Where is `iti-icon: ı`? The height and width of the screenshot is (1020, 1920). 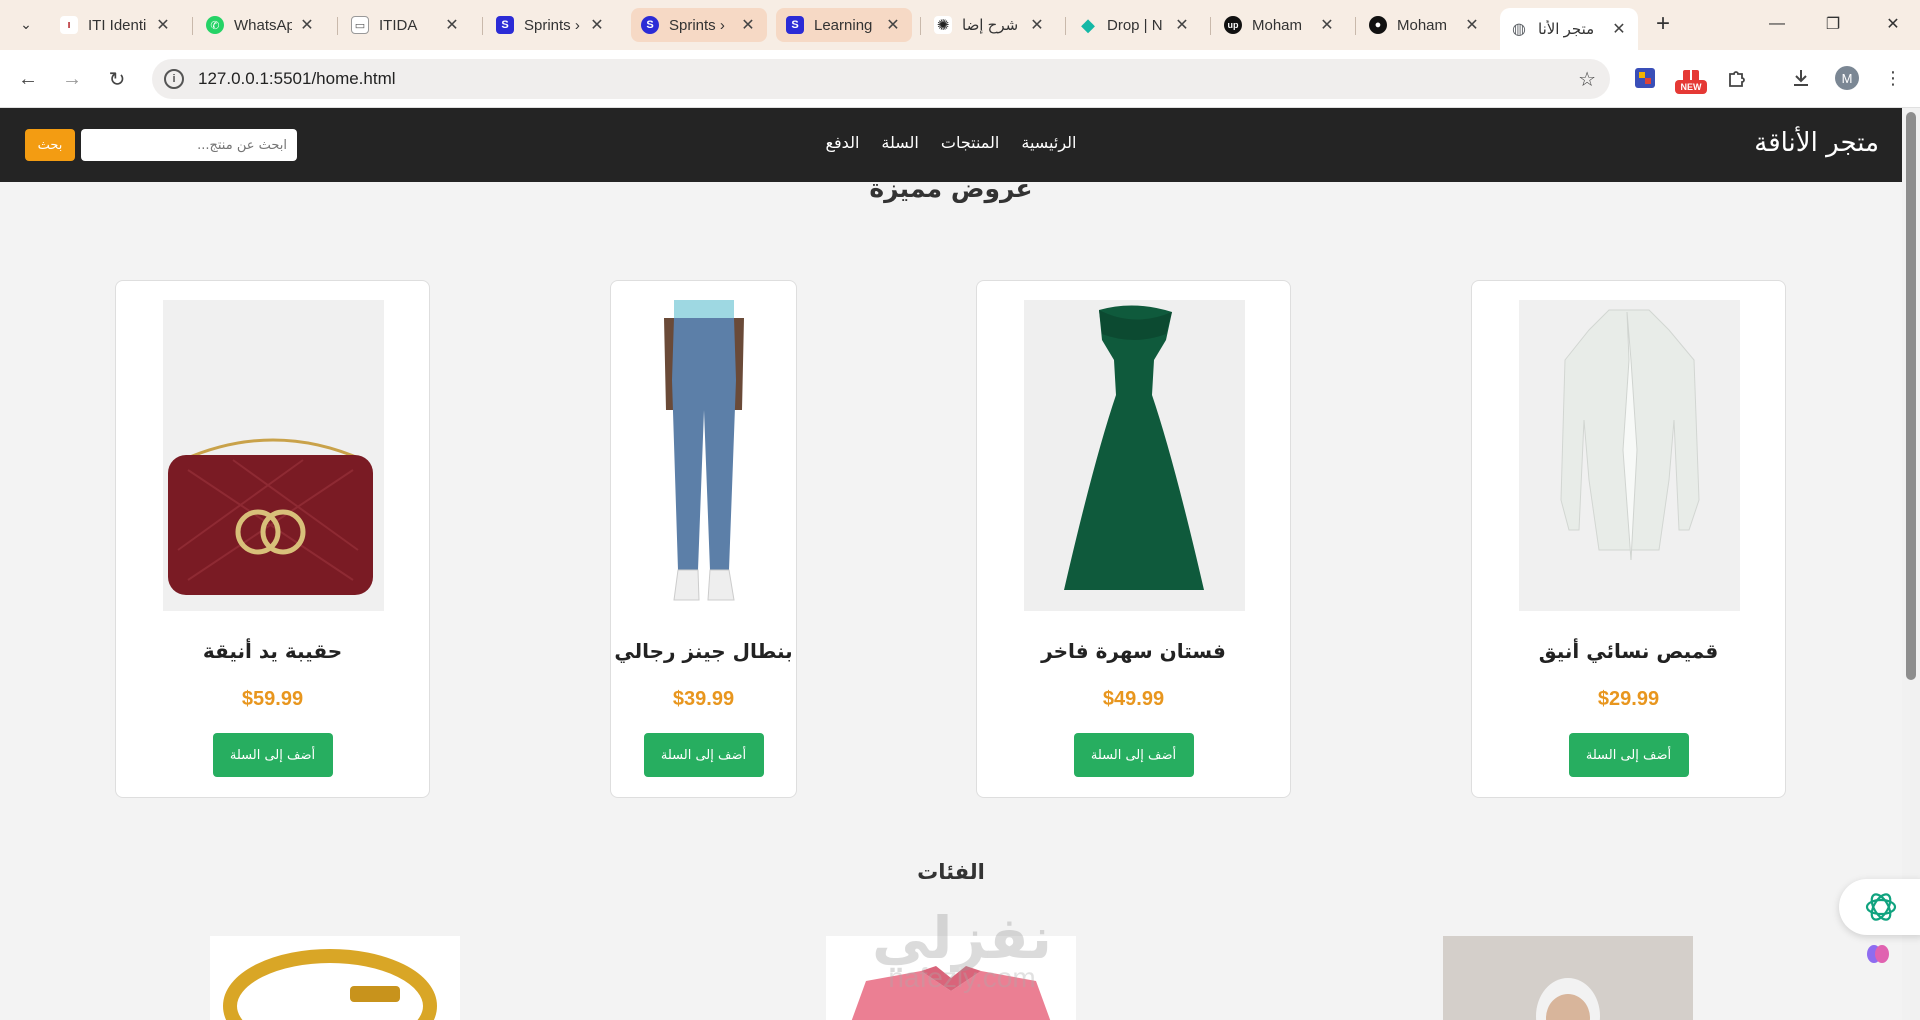
iti-icon: ı is located at coordinates (69, 25).